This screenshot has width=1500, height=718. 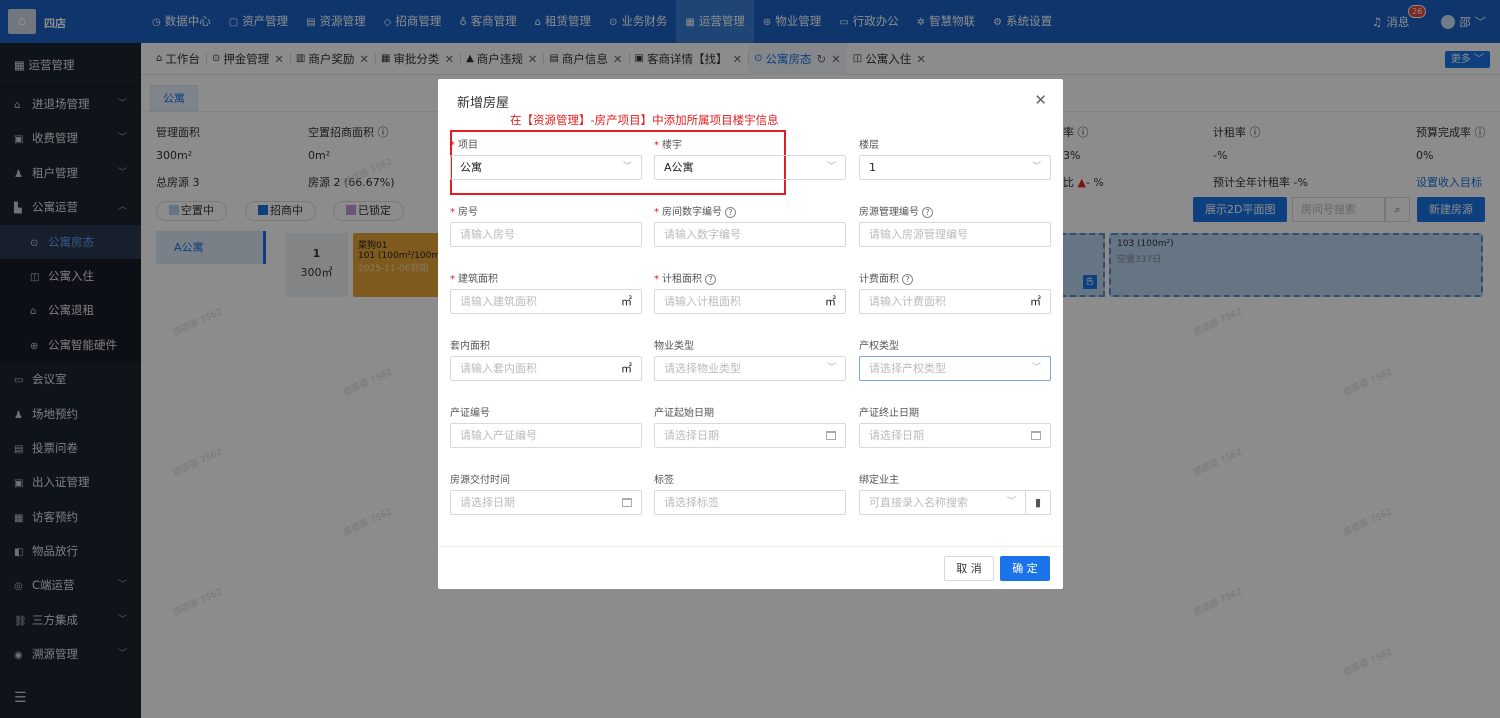 What do you see at coordinates (750, 277) in the screenshot?
I see `field-label: * 计租面积?` at bounding box center [750, 277].